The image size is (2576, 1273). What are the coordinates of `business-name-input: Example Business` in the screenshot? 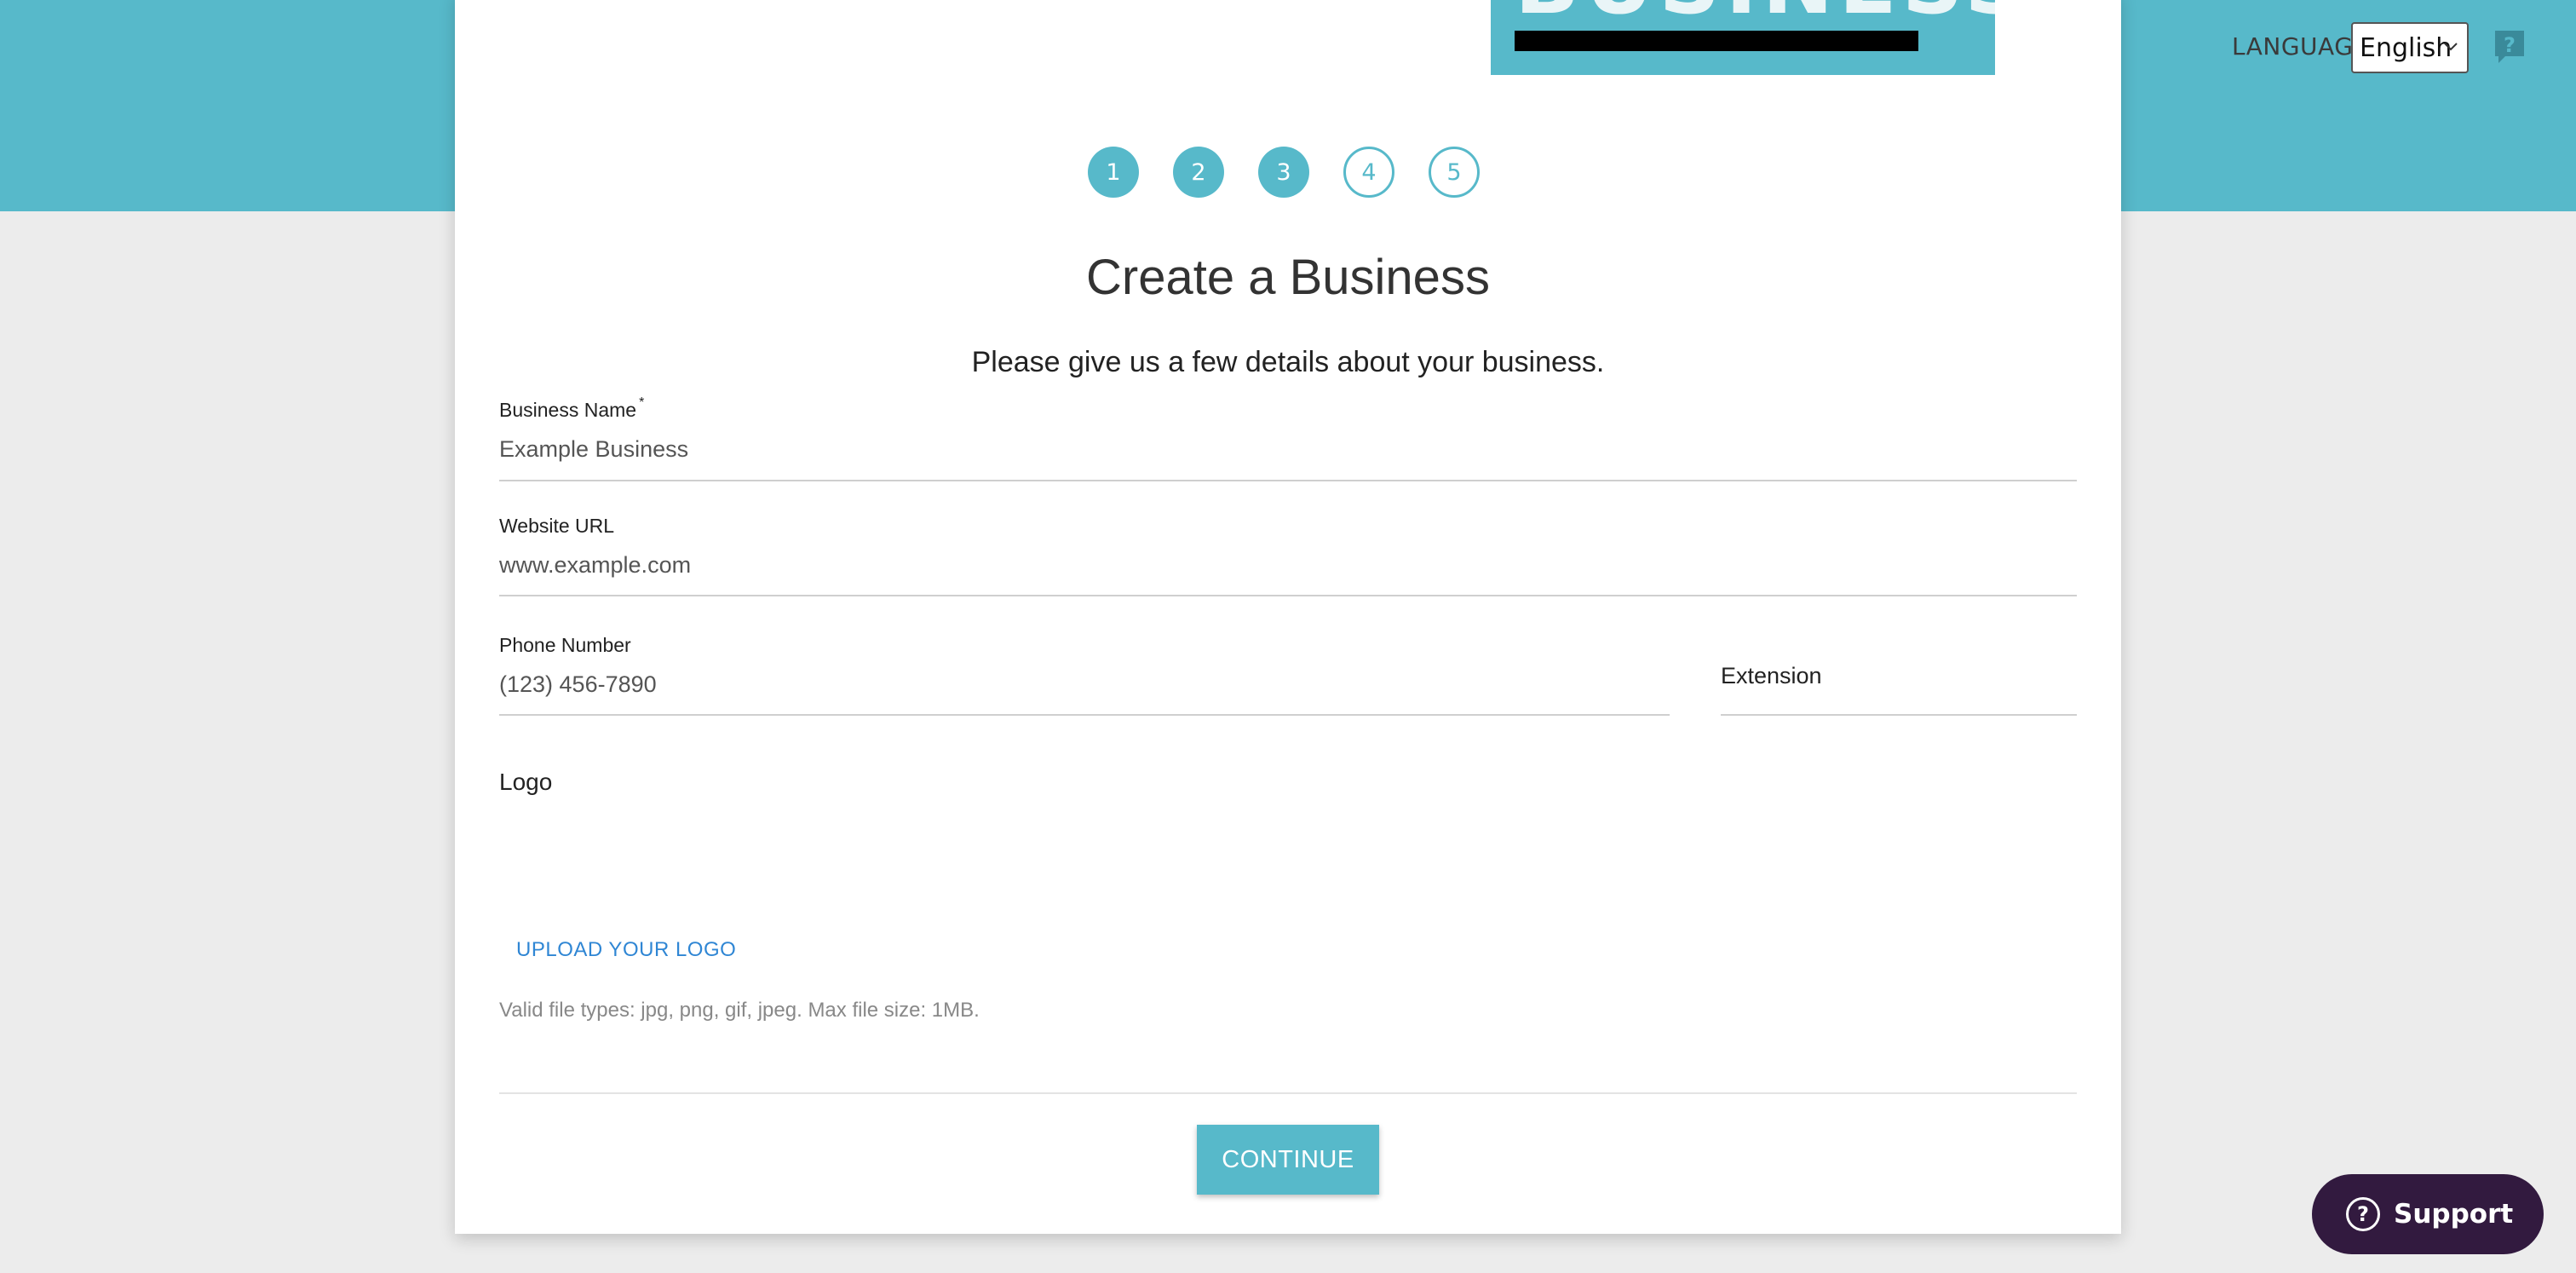 It's located at (593, 449).